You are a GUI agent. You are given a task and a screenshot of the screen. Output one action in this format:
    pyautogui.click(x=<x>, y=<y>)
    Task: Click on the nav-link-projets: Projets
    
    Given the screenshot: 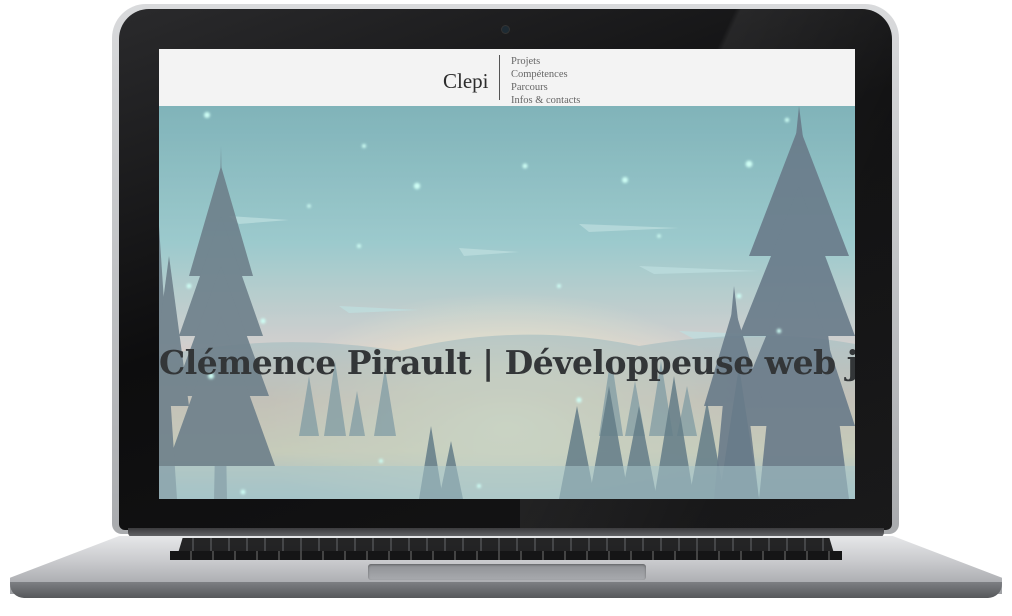 What is the action you would take?
    pyautogui.click(x=545, y=61)
    